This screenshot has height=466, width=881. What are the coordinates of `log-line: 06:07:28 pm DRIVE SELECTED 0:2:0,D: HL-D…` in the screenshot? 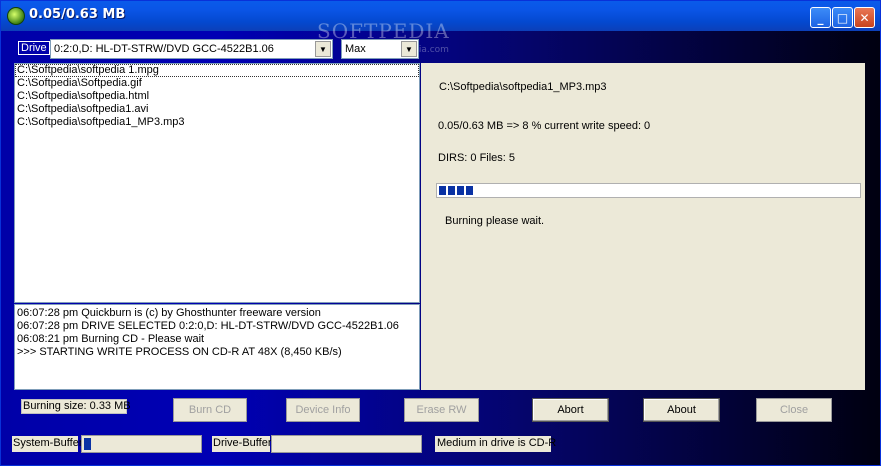 It's located at (208, 326).